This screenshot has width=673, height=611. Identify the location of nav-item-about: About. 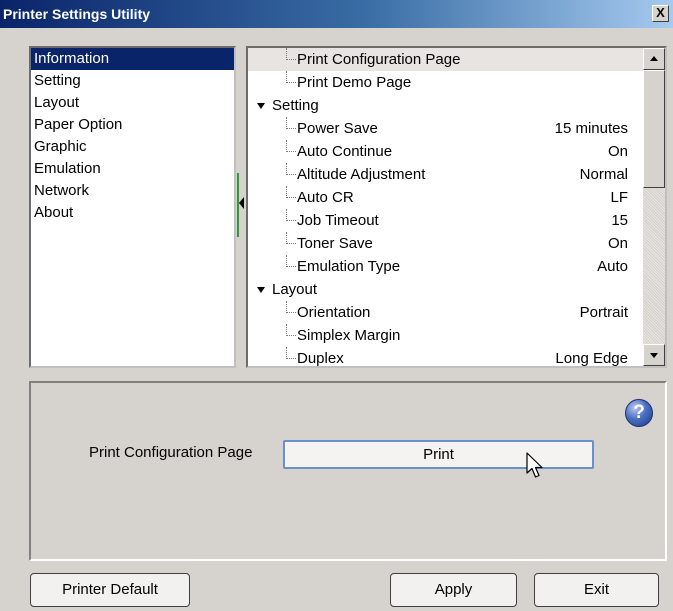
(132, 213).